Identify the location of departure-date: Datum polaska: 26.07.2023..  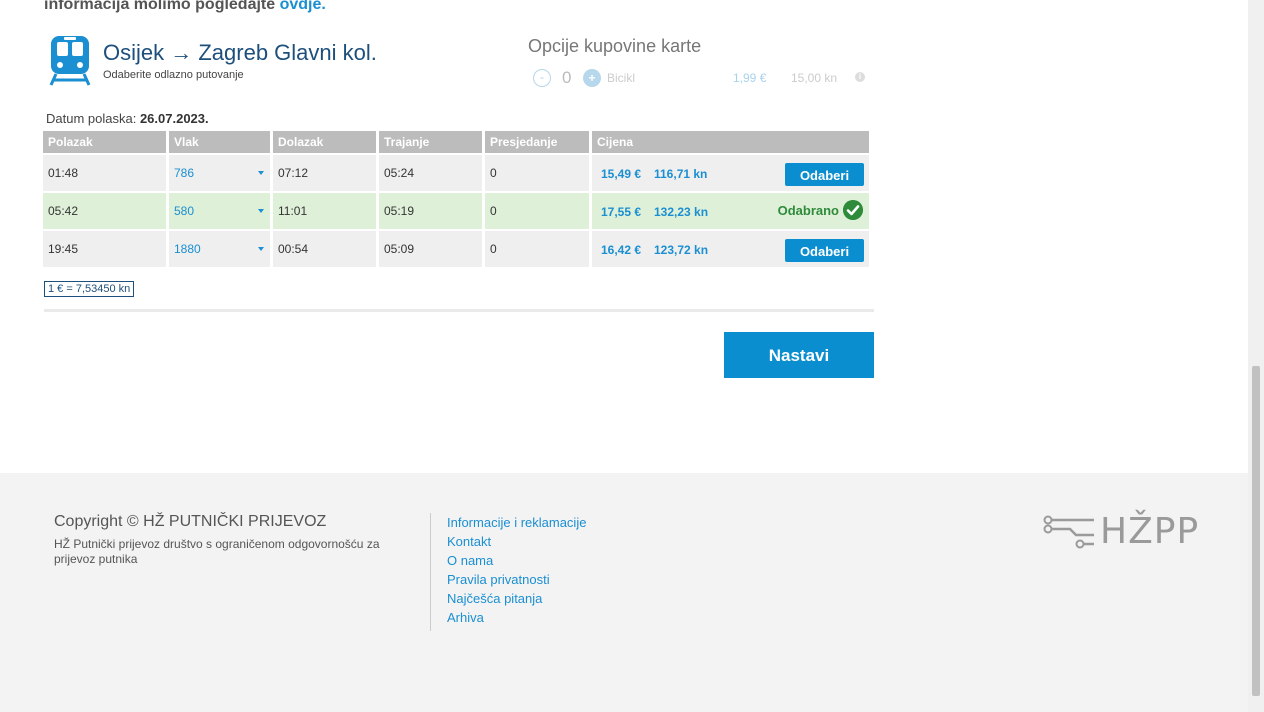
(127, 118).